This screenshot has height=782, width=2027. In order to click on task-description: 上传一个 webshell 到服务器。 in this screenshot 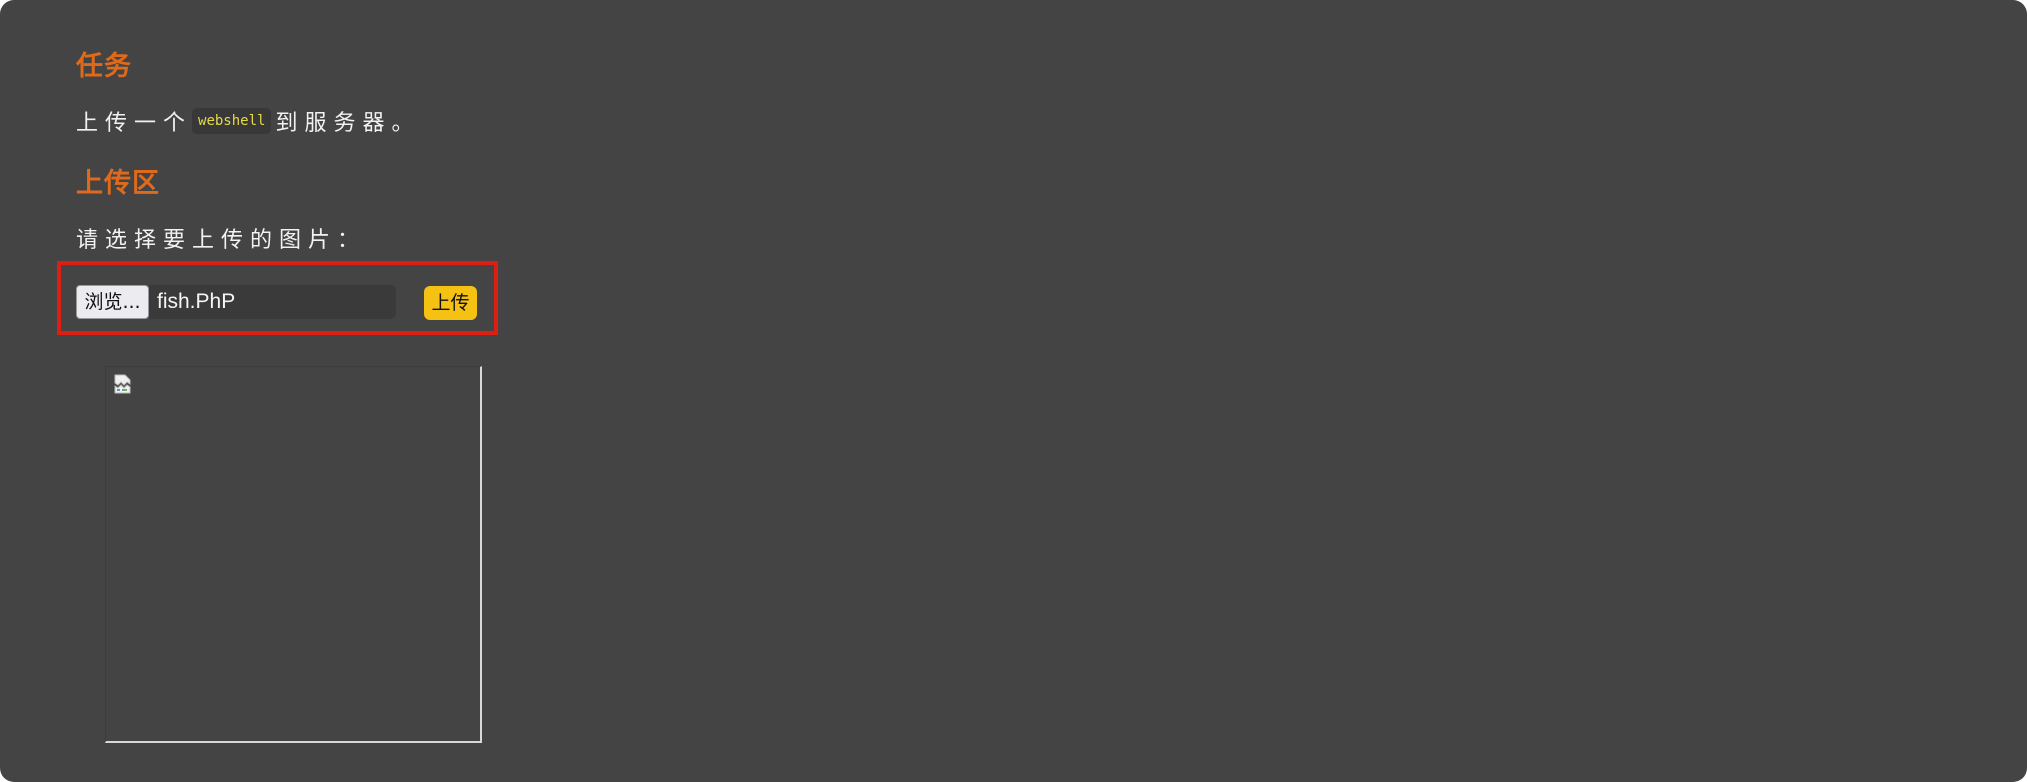, I will do `click(248, 121)`.